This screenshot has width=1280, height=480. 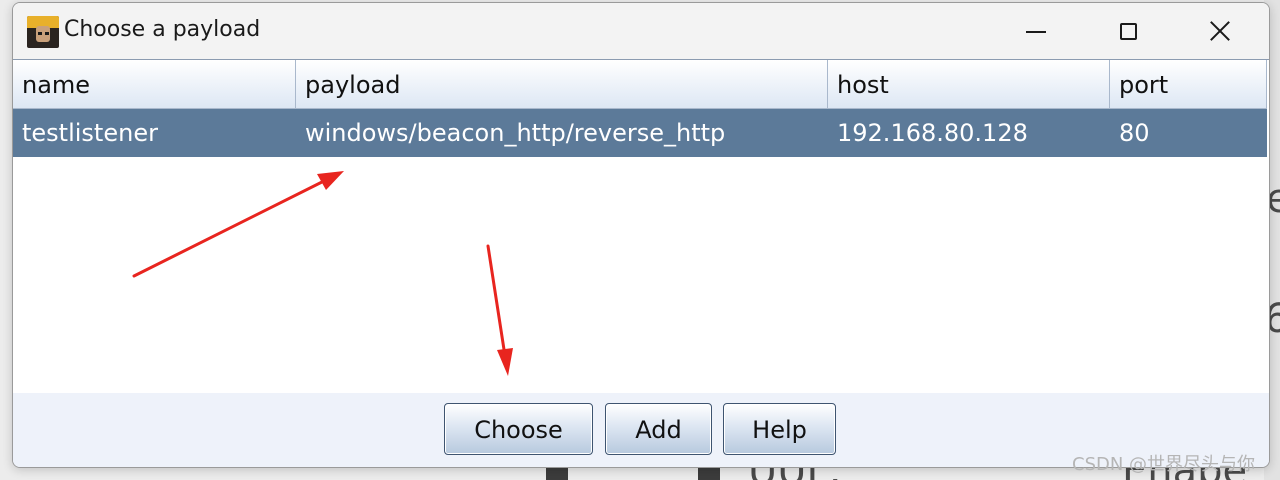 What do you see at coordinates (154, 84) in the screenshot?
I see `column-header-name: name` at bounding box center [154, 84].